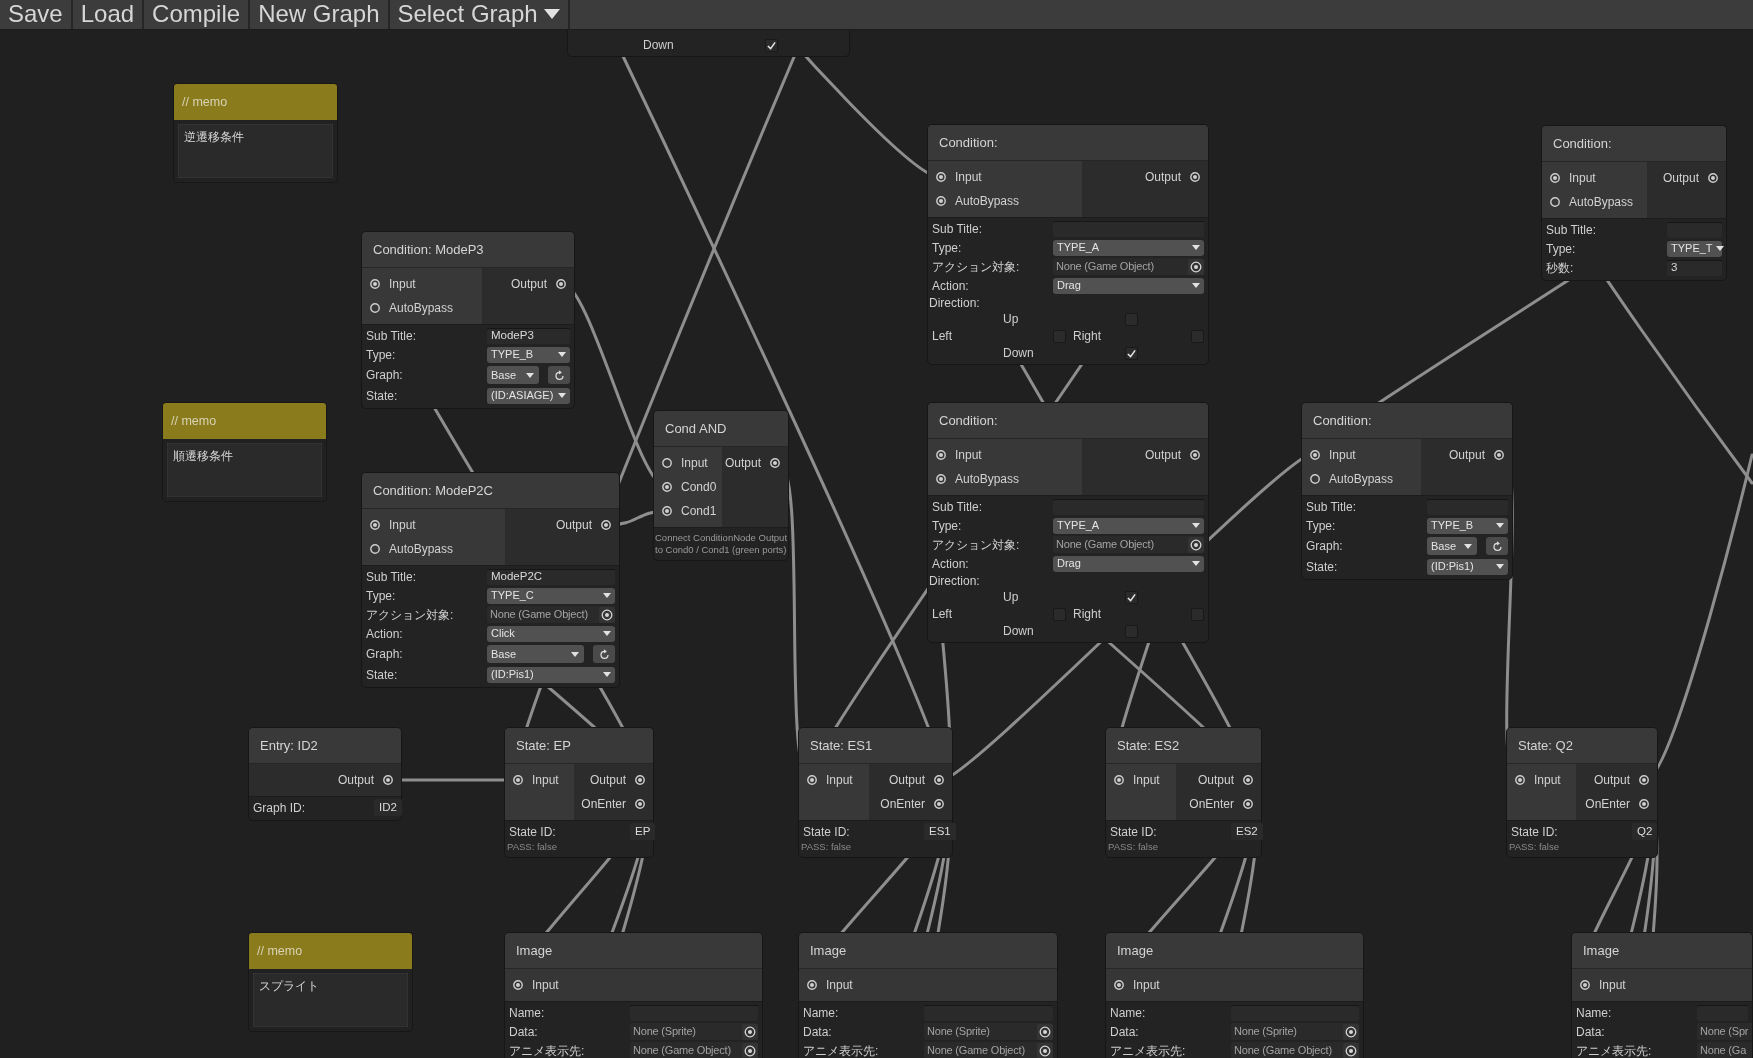  I want to click on memo-text-area: 逆遷移条件, so click(255, 151).